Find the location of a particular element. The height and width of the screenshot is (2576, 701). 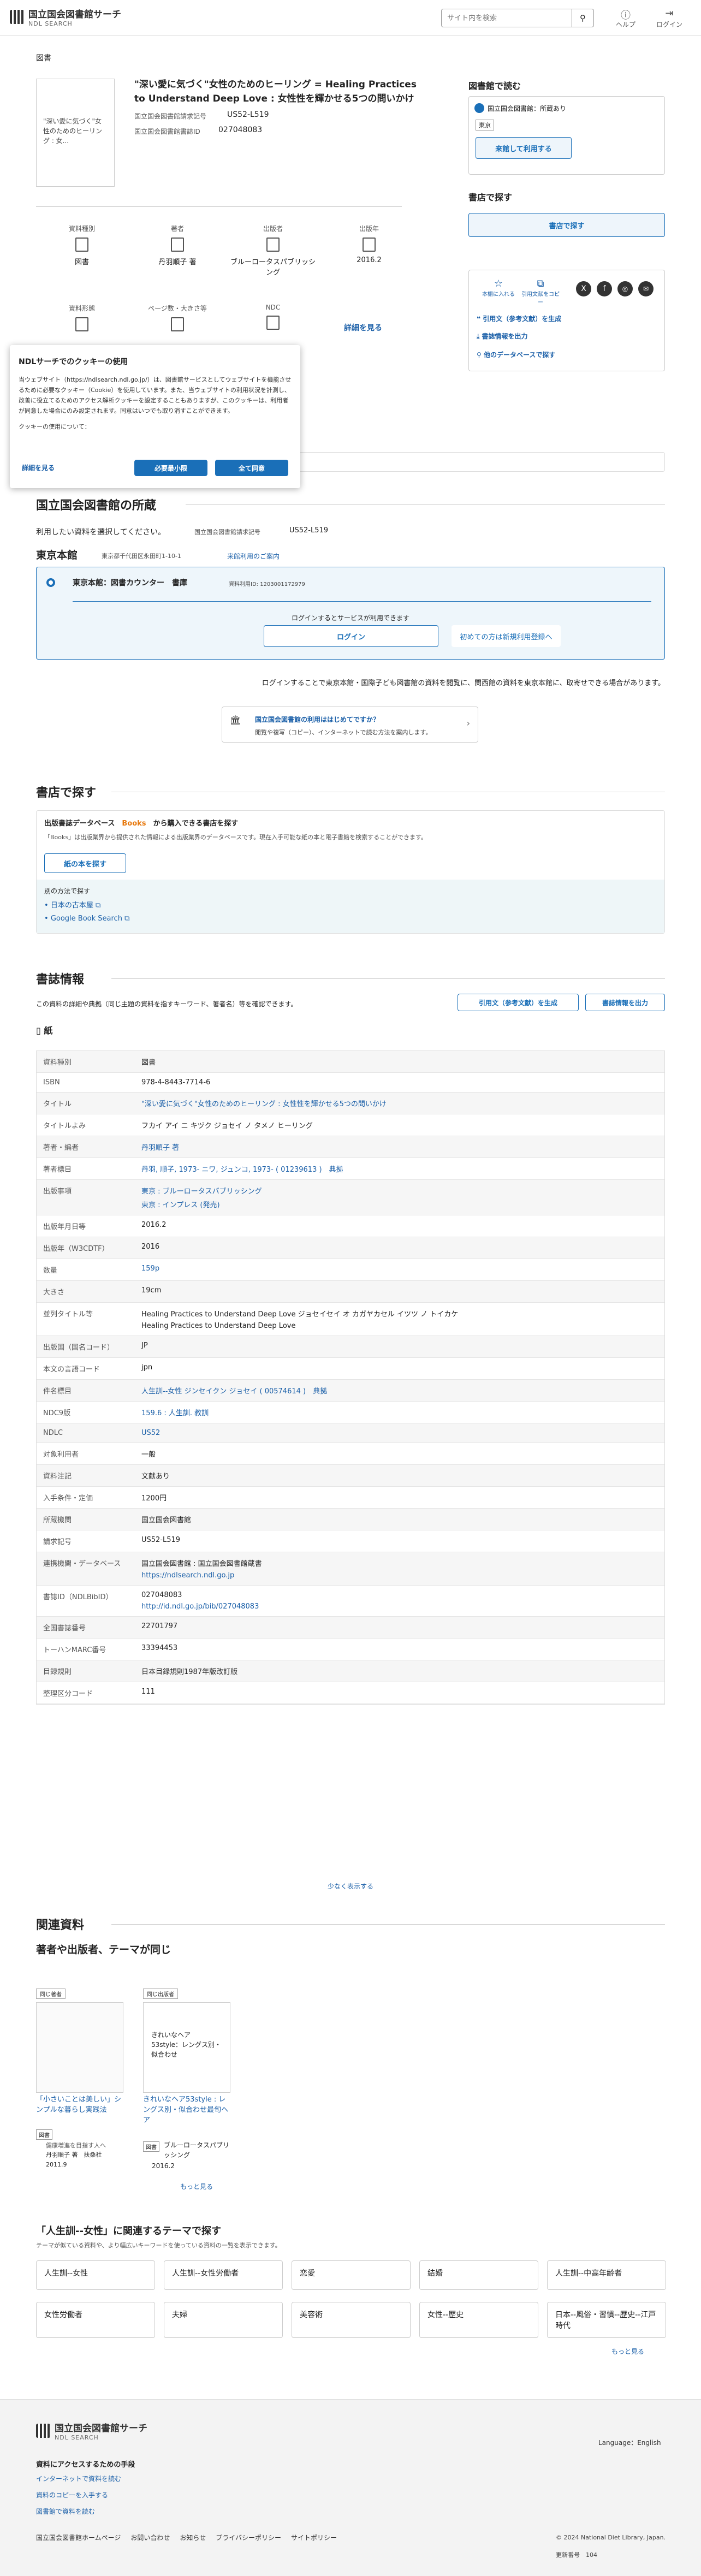

themes-more-link: もっと見る is located at coordinates (627, 2351).